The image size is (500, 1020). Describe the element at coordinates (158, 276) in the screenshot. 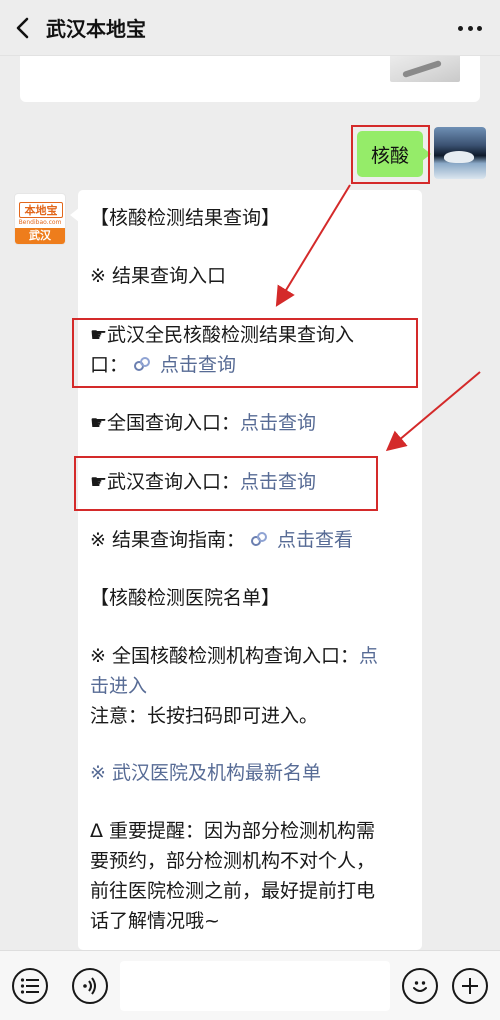

I see `section-result-entry: ※ 结果查询入口` at that location.